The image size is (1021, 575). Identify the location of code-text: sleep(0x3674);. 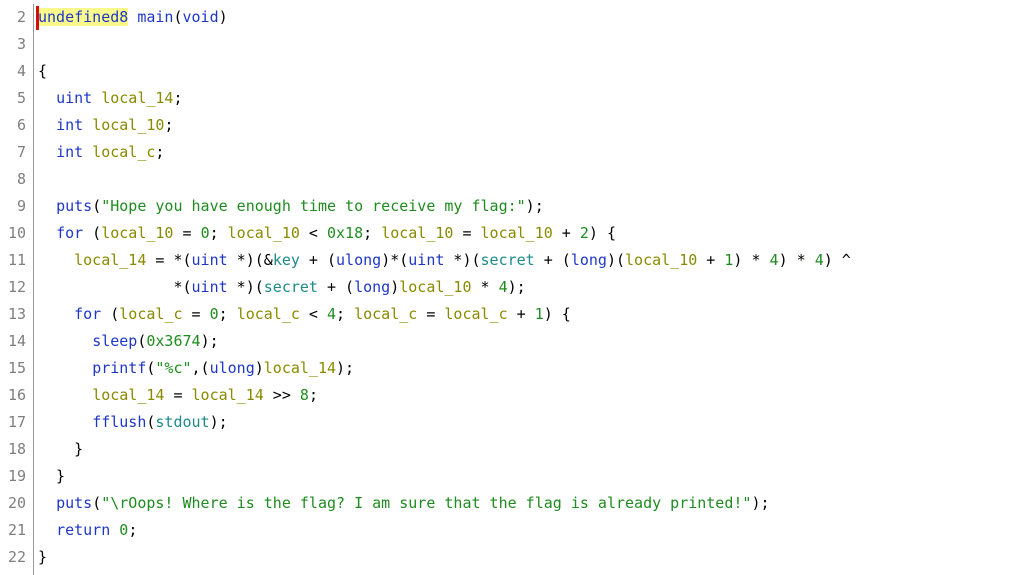
(128, 341).